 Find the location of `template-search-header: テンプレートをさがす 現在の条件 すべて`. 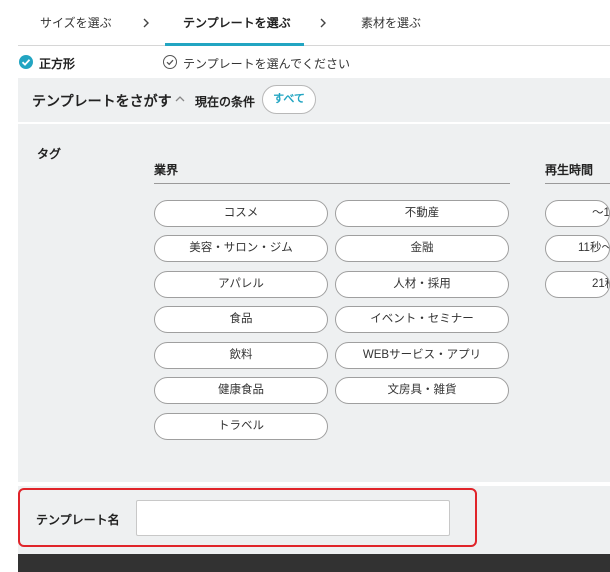

template-search-header: テンプレートをさがす 現在の条件 すべて is located at coordinates (314, 100).